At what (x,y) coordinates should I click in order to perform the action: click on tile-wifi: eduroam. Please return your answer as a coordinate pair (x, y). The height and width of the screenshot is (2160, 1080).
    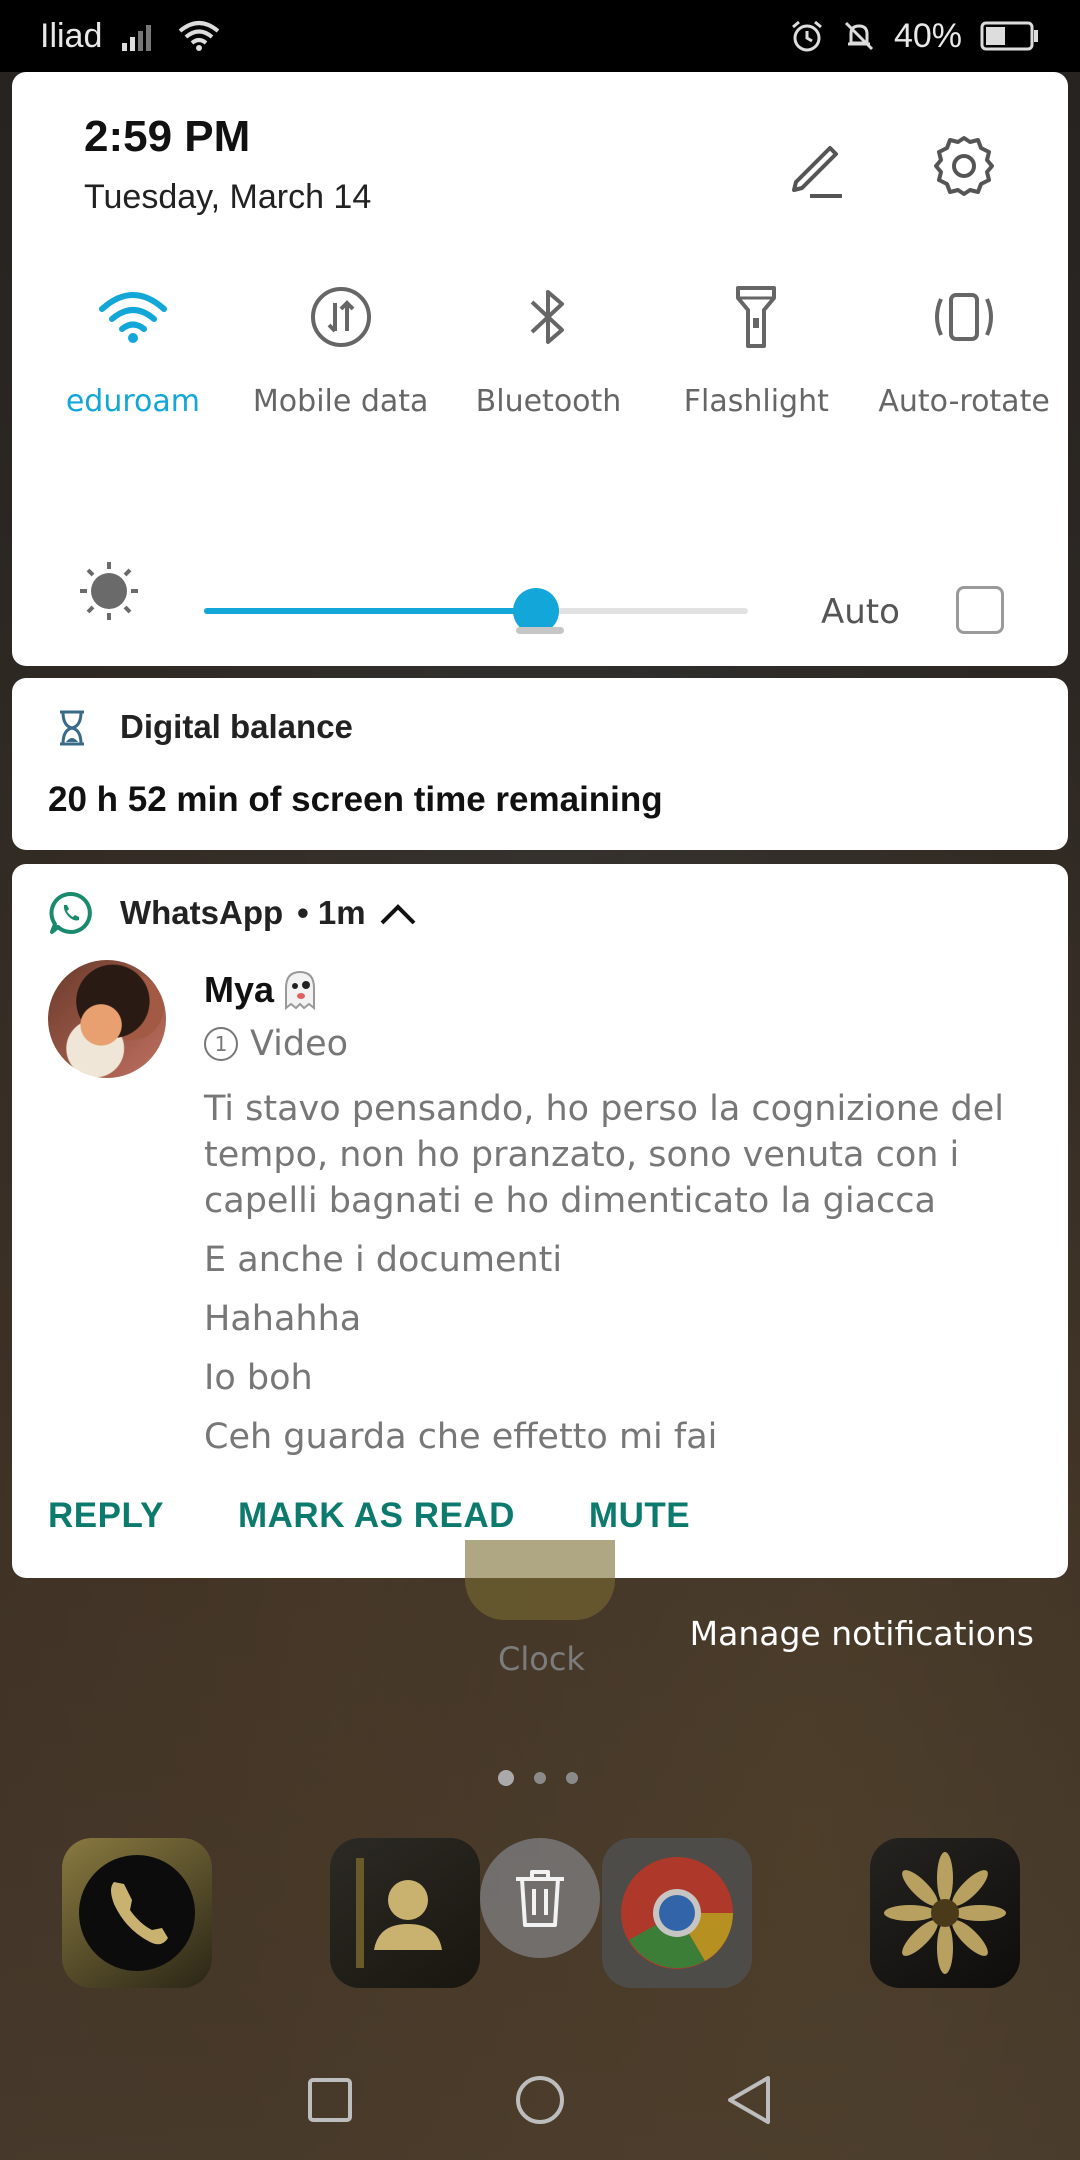
    Looking at the image, I should click on (133, 345).